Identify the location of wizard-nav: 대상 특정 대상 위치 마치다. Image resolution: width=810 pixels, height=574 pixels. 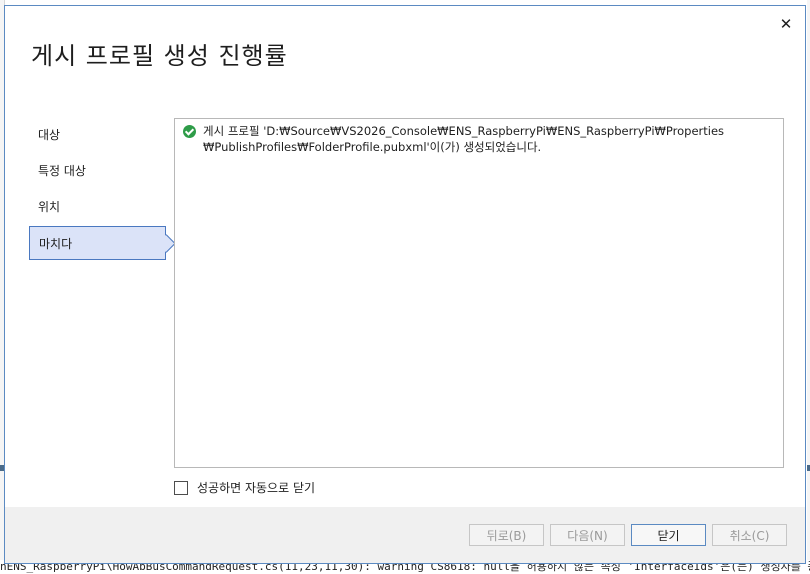
(99, 190).